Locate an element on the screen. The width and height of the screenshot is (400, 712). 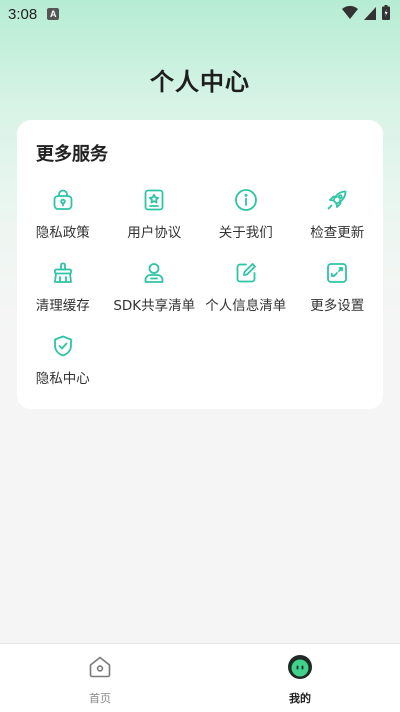
service-label: 清理缓存 is located at coordinates (62, 306).